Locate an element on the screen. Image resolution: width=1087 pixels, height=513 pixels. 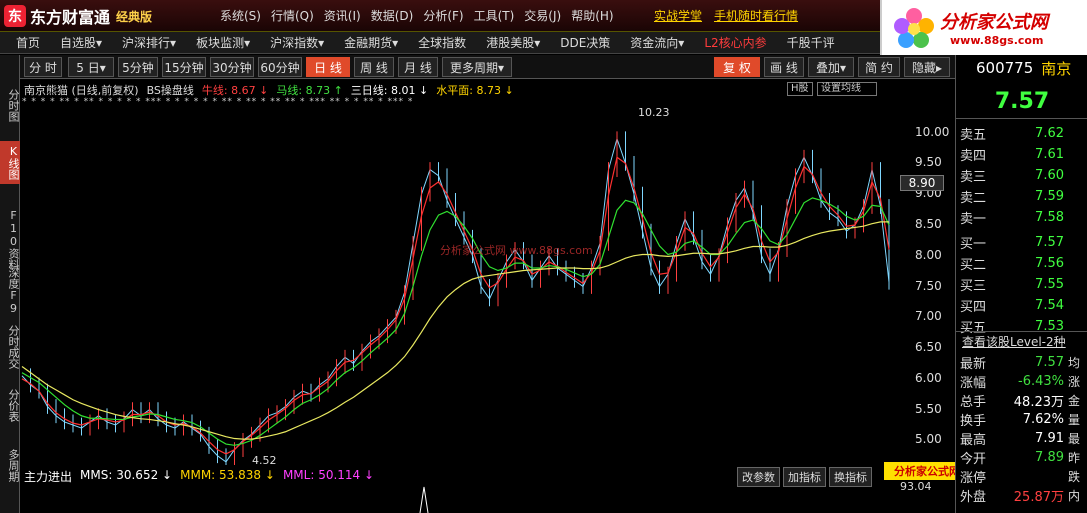
nav-comments: 千股千评 is located at coordinates (811, 42).